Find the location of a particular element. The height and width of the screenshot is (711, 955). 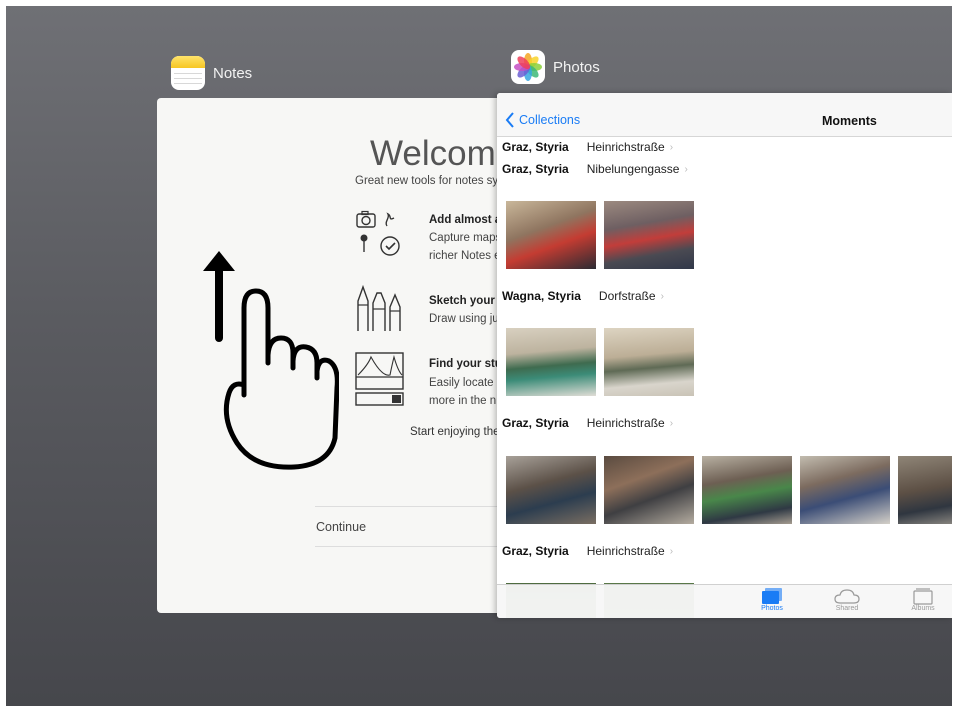

cloud-icon is located at coordinates (847, 596).